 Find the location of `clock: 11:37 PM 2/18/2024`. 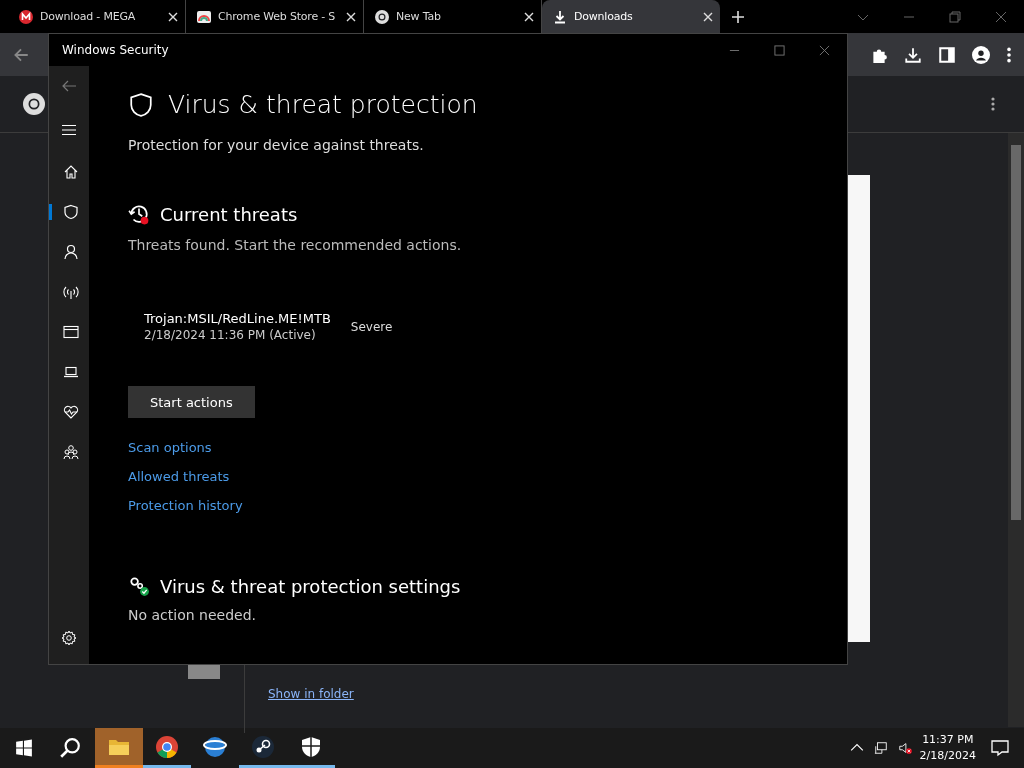

clock: 11:37 PM 2/18/2024 is located at coordinates (947, 748).